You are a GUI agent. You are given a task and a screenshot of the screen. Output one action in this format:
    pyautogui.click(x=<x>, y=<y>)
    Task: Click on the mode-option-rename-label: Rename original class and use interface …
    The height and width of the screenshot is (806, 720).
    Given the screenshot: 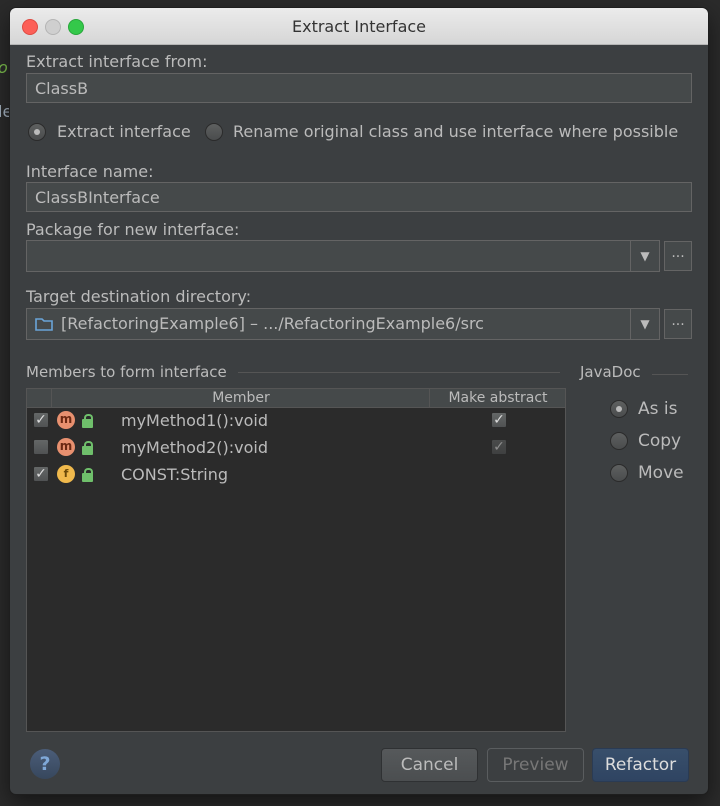 What is the action you would take?
    pyautogui.click(x=456, y=131)
    